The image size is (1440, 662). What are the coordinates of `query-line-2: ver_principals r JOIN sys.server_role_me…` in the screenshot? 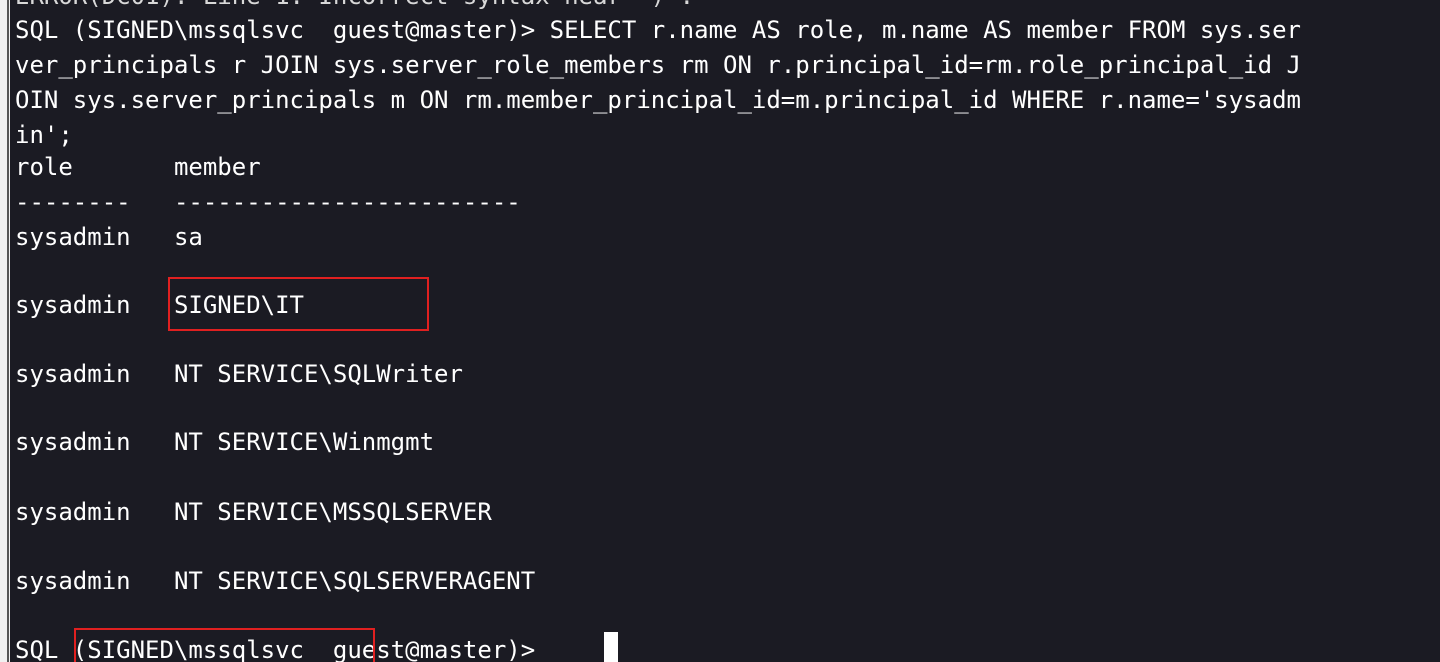 It's located at (658, 65).